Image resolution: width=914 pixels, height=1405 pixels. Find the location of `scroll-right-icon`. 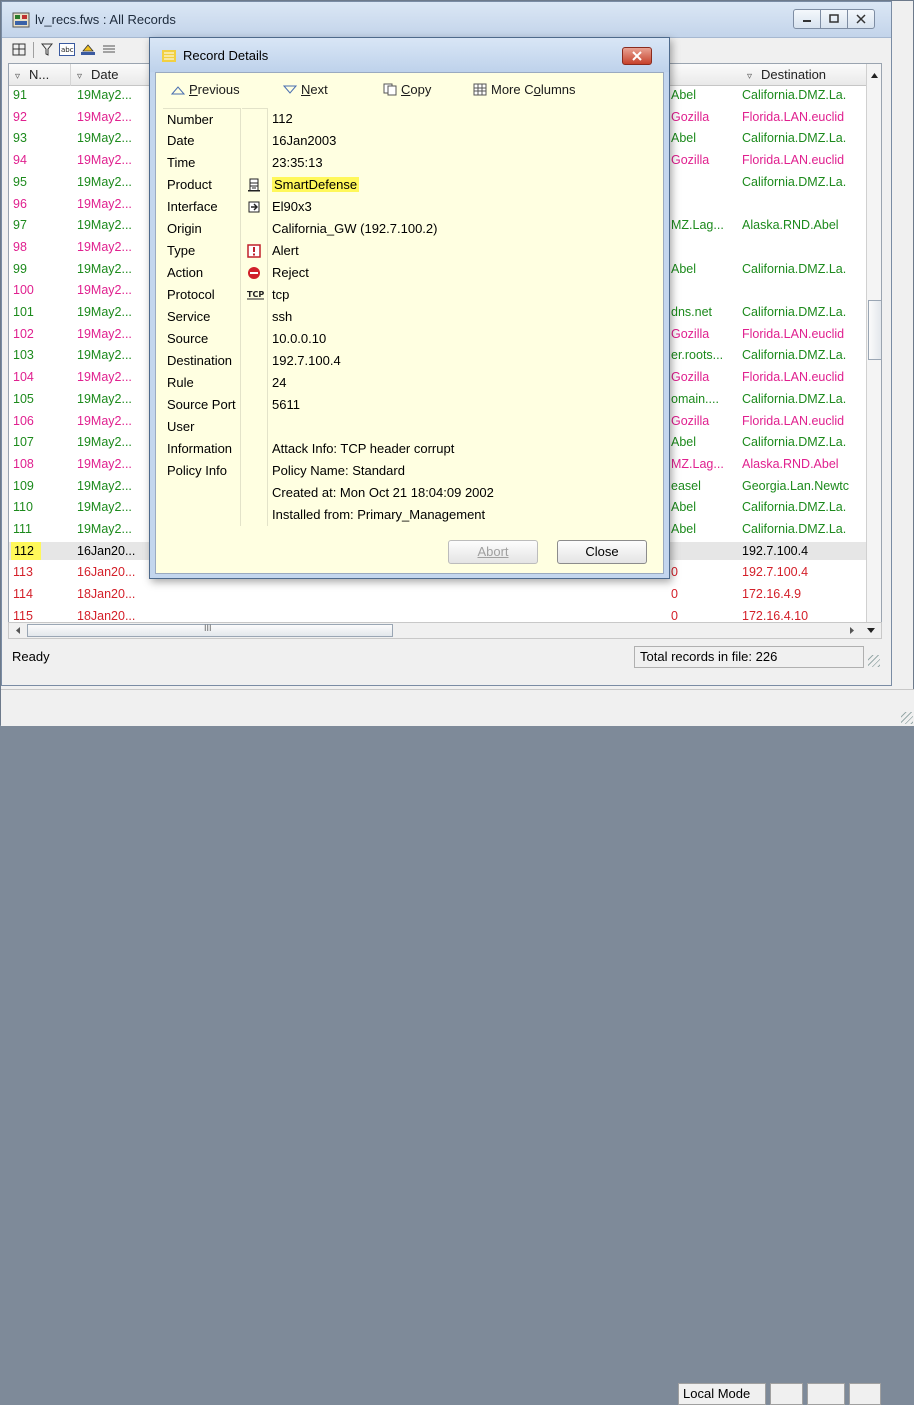

scroll-right-icon is located at coordinates (852, 630).